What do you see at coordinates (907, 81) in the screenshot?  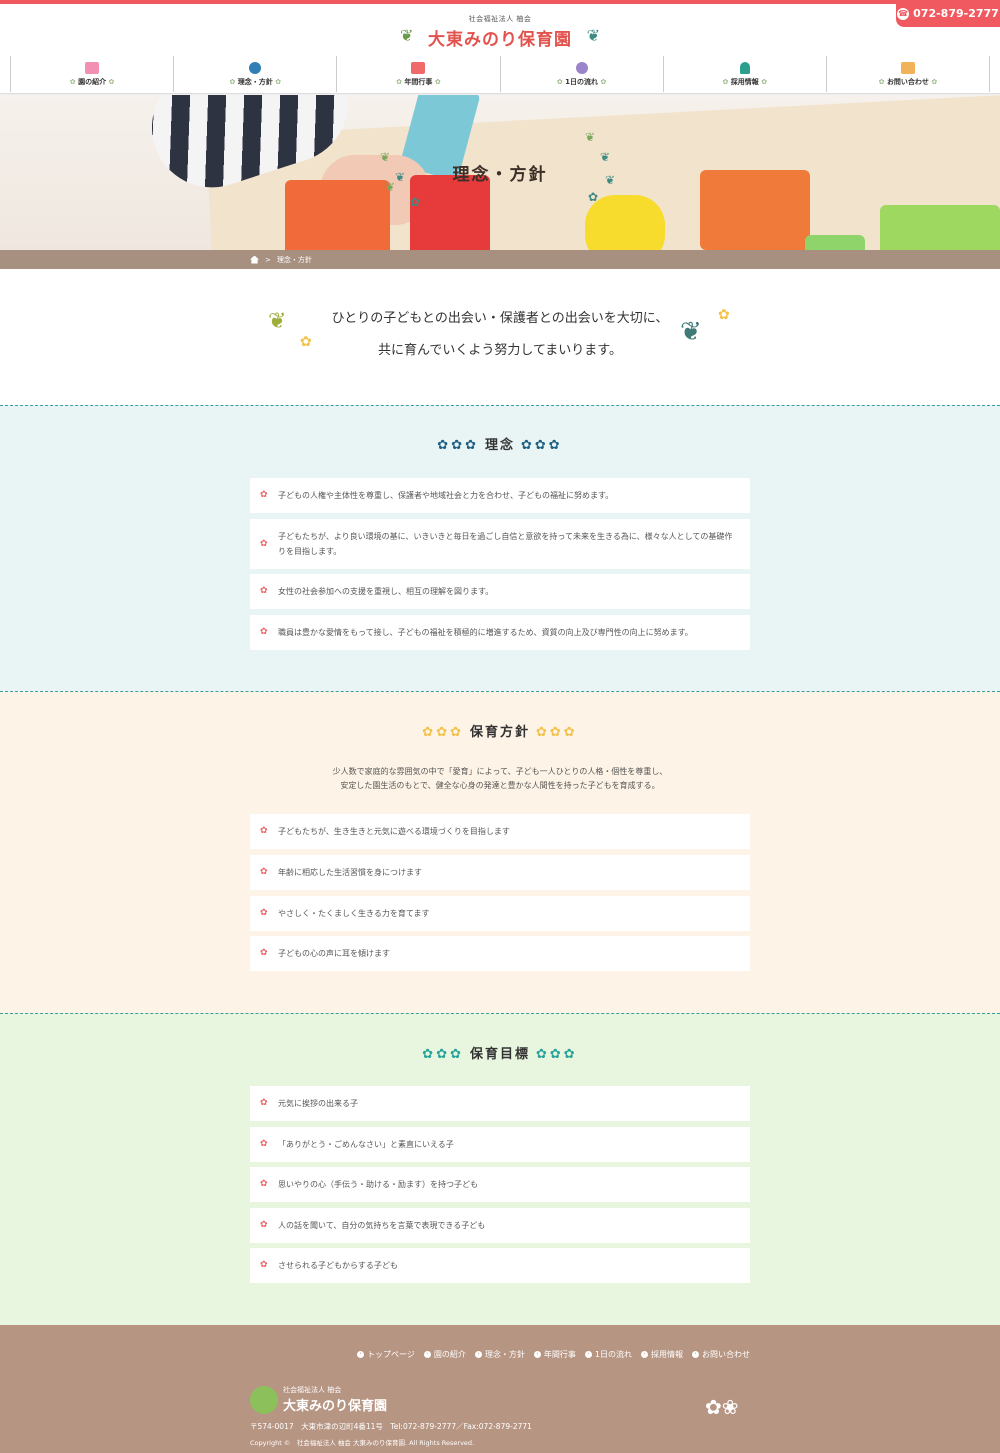 I see `nav-label: お問い合わせ` at bounding box center [907, 81].